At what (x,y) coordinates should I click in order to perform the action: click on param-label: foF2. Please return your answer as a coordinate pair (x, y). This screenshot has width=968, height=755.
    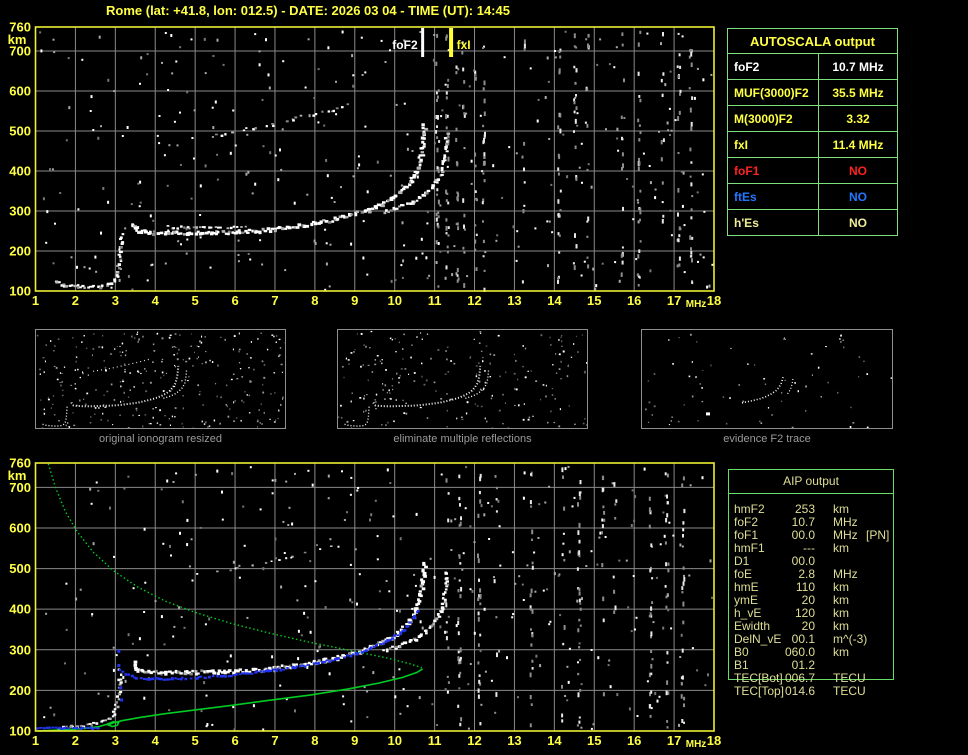
    Looking at the image, I should click on (773, 66).